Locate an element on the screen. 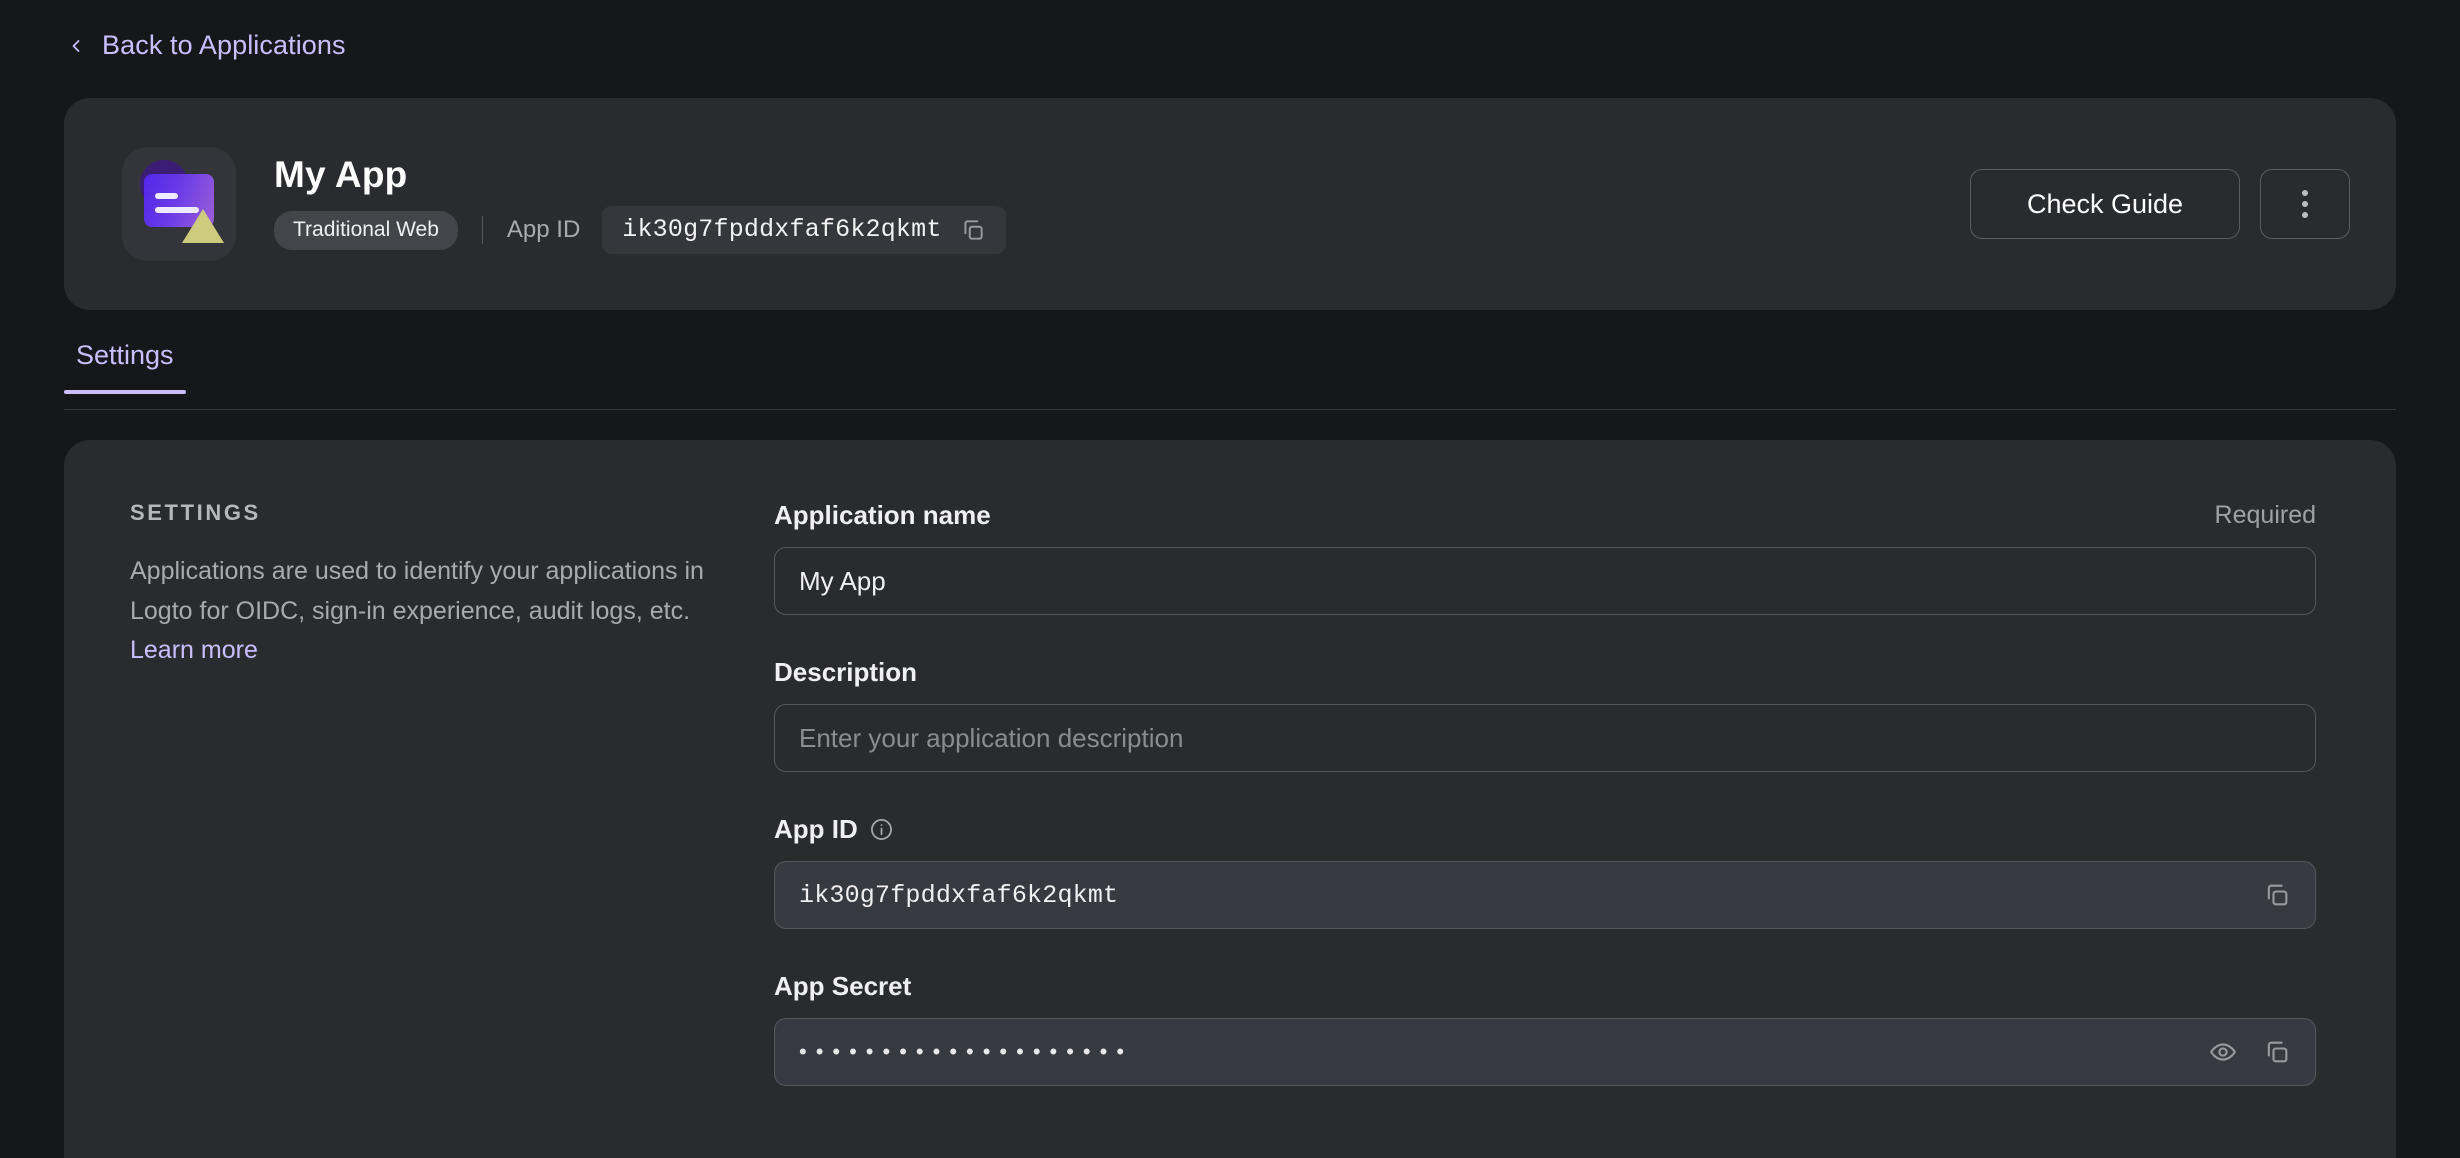 The width and height of the screenshot is (2460, 1158). vertical-divider is located at coordinates (482, 230).